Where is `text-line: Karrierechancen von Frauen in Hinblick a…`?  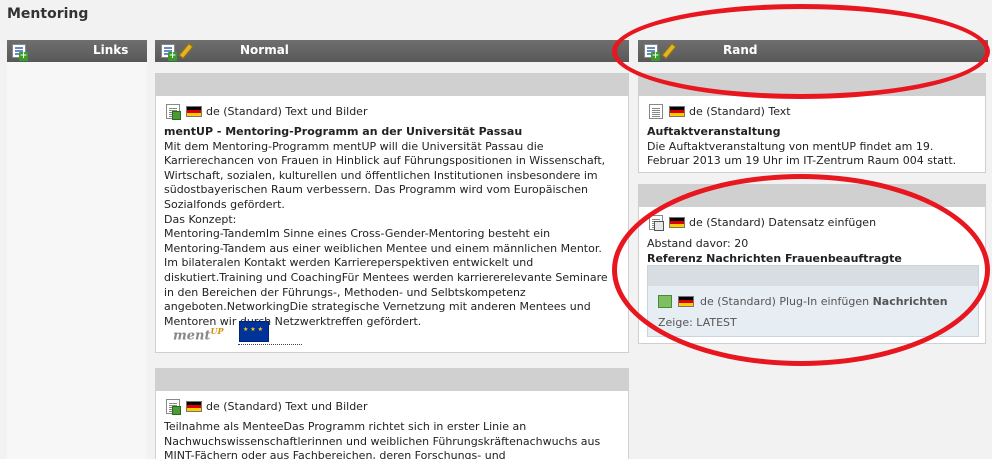 text-line: Karrierechancen von Frauen in Hinblick a… is located at coordinates (385, 161).